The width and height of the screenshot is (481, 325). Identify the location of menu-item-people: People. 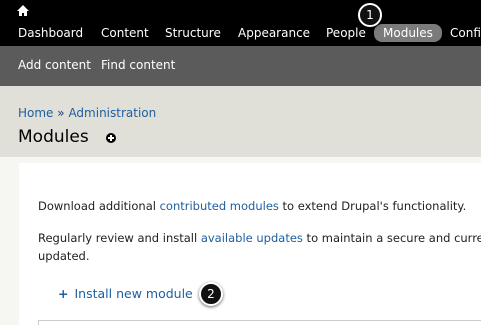
(346, 33).